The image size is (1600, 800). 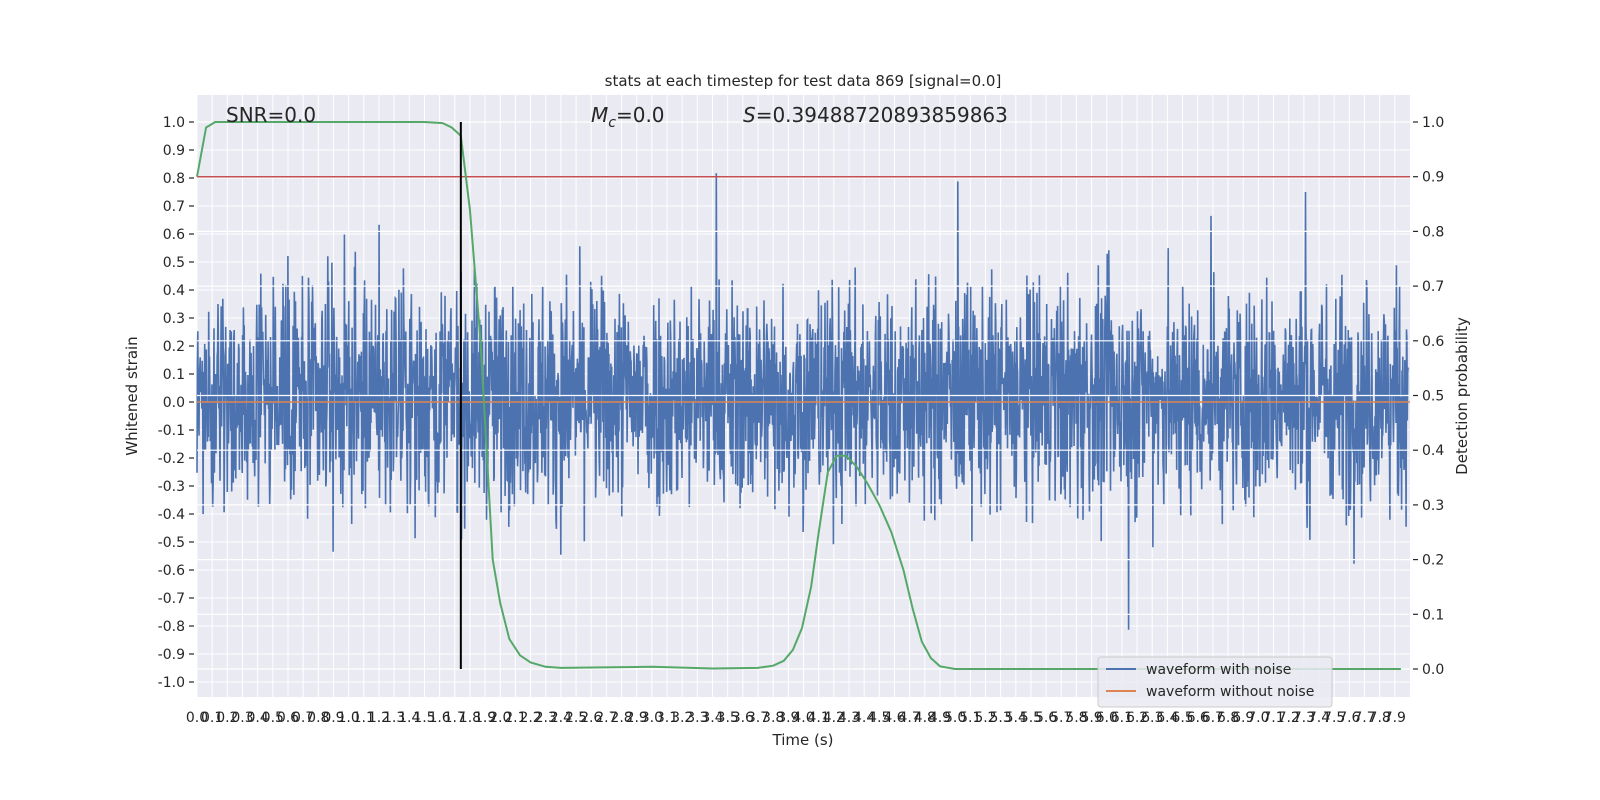 I want to click on y-tick-label-left: -0.6, so click(x=171, y=571).